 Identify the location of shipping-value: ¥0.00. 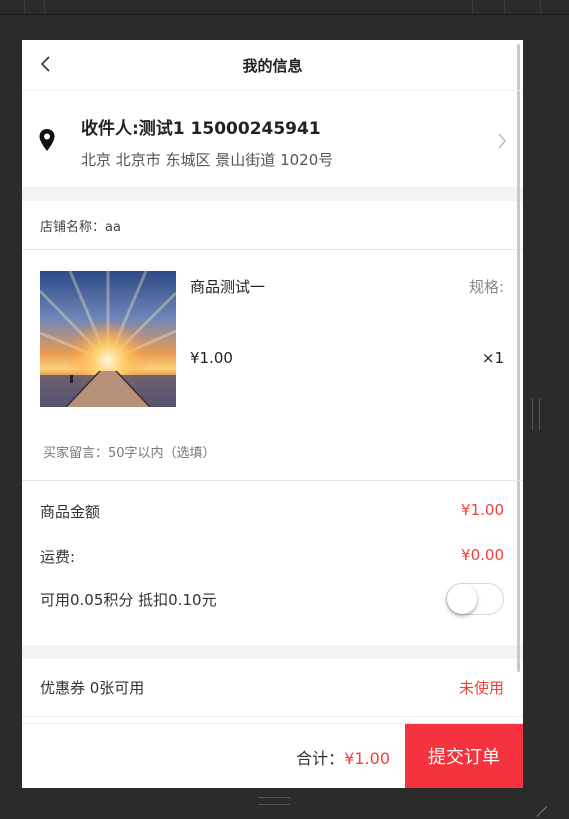
(482, 555).